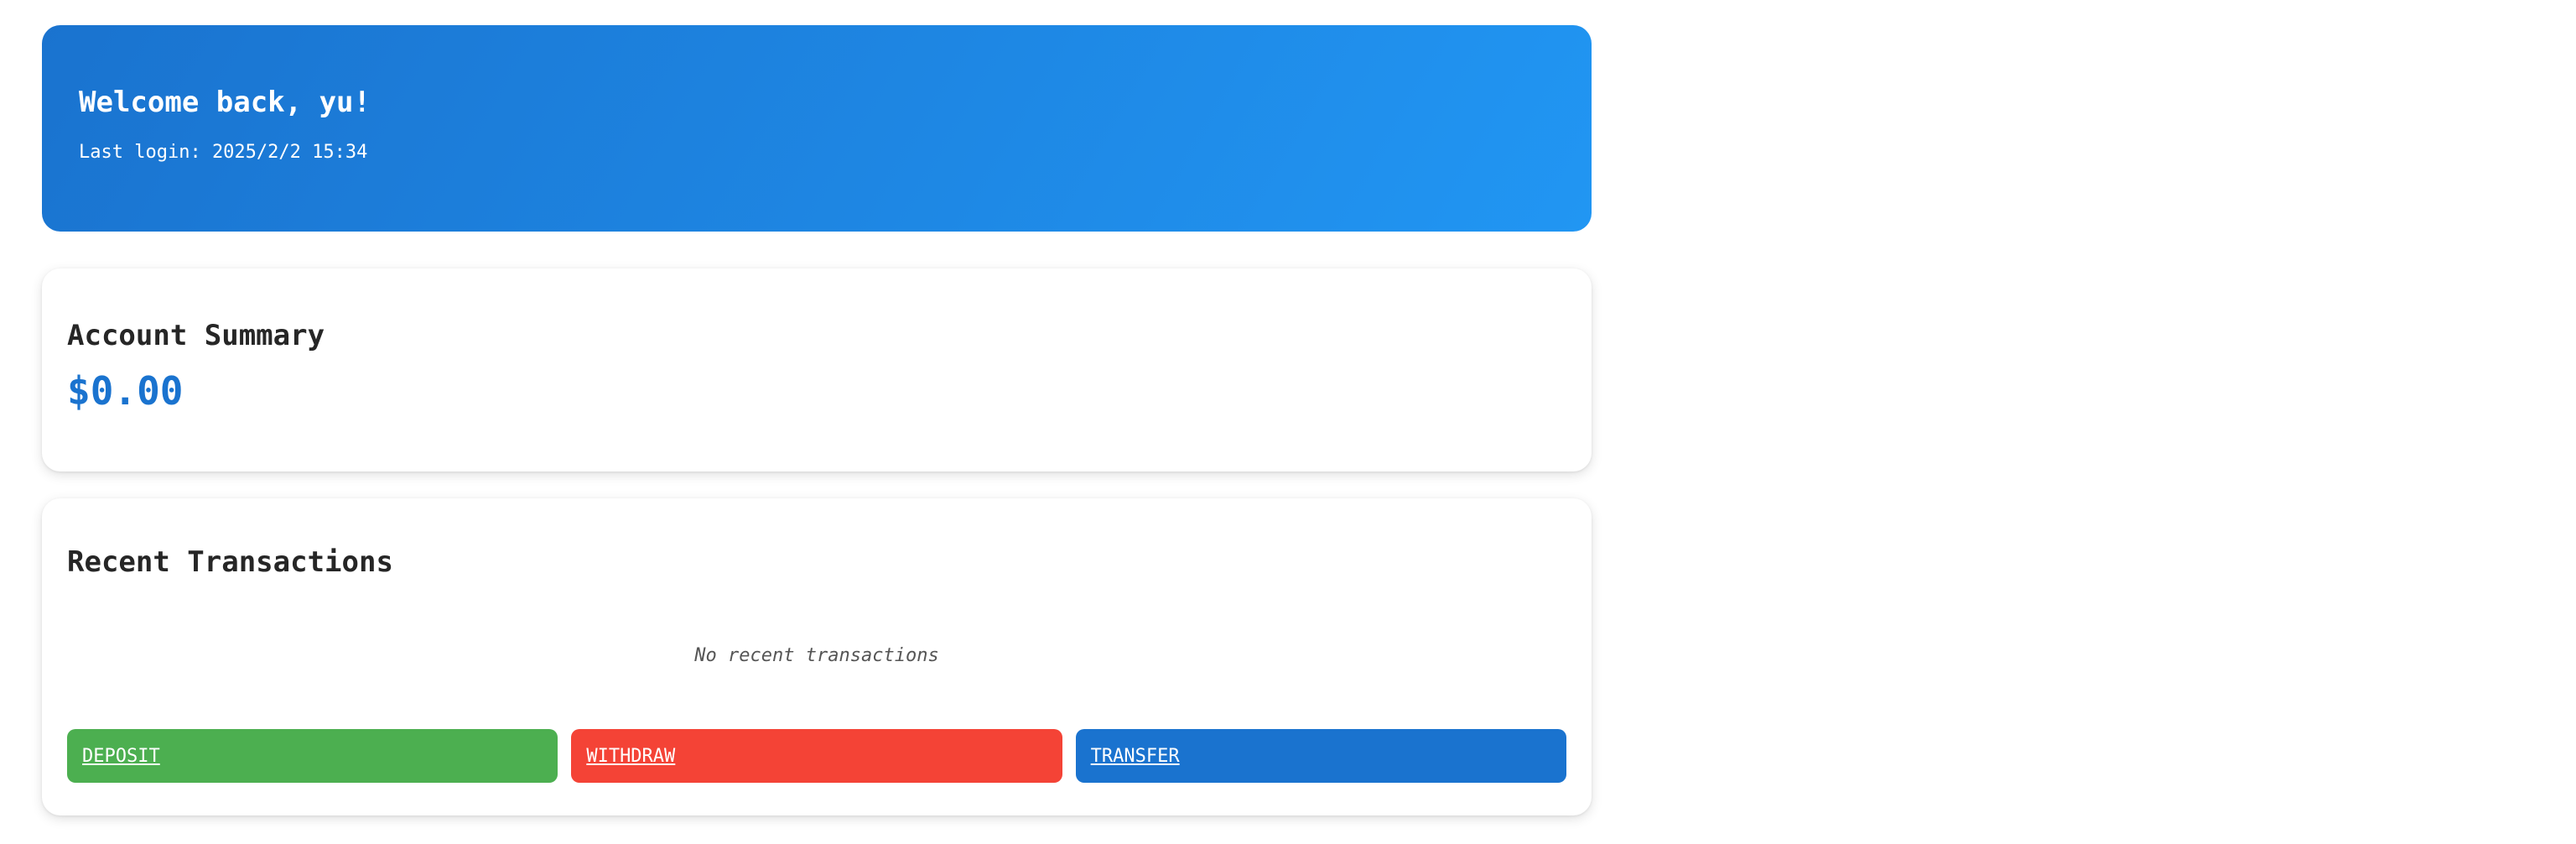 This screenshot has width=2576, height=844. Describe the element at coordinates (196, 335) in the screenshot. I see `account-summary-title: Account Summary` at that location.